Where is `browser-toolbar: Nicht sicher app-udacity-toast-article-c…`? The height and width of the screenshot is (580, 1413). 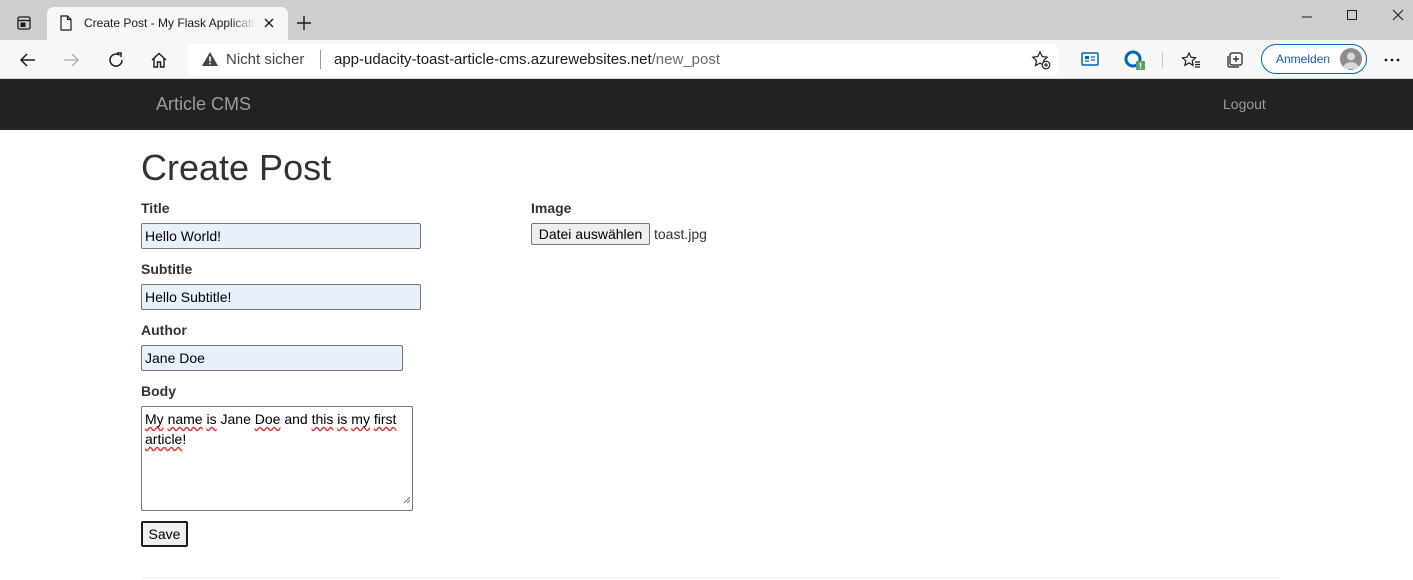
browser-toolbar: Nicht sicher app-udacity-toast-article-c… is located at coordinates (706, 59).